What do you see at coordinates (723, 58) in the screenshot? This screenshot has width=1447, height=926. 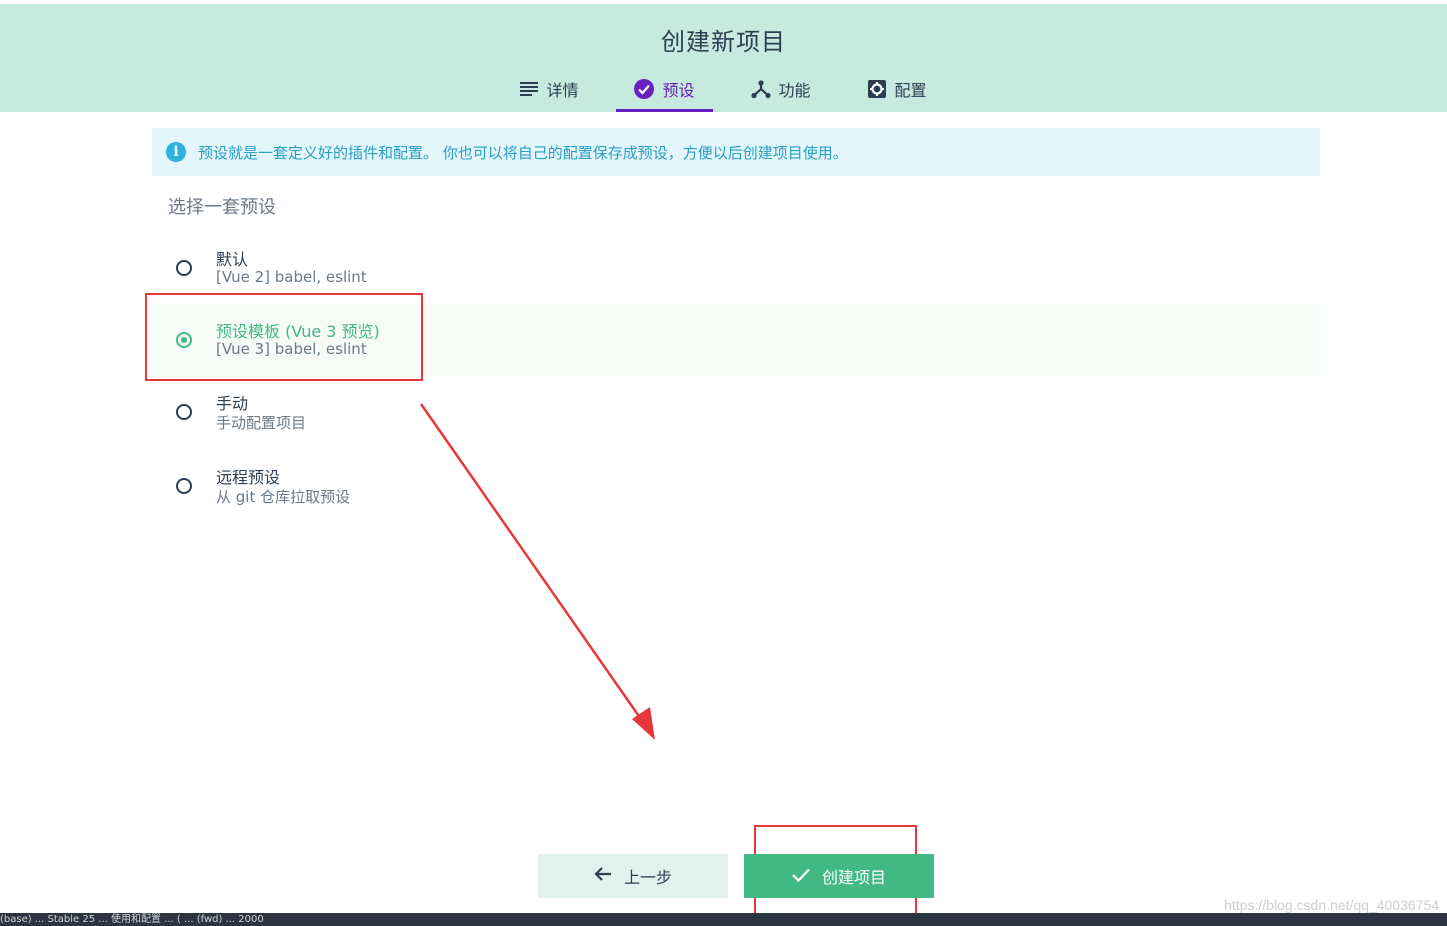 I see `header-bar: 创建新项目 详情 预设 功能 配置` at bounding box center [723, 58].